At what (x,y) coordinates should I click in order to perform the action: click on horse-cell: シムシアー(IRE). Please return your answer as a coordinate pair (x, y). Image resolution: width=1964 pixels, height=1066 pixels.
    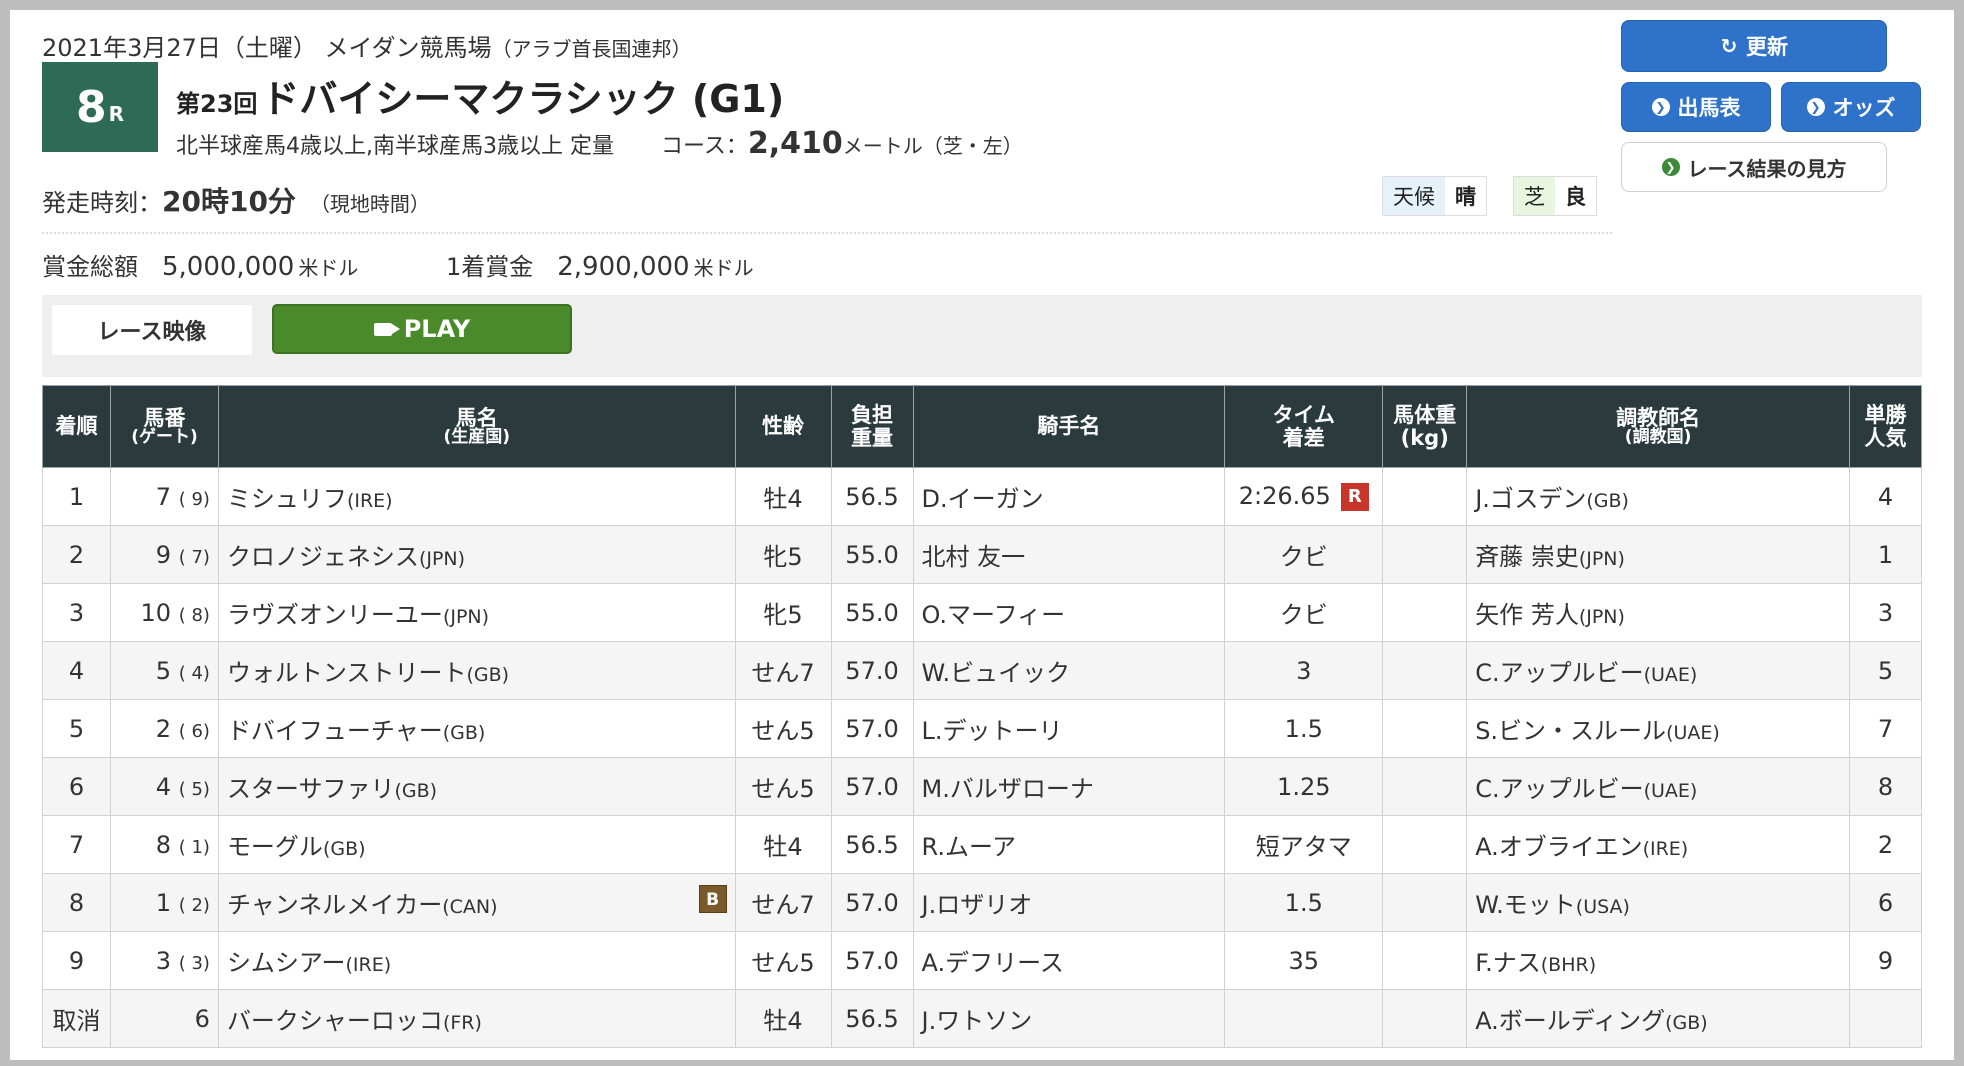
    Looking at the image, I should click on (476, 960).